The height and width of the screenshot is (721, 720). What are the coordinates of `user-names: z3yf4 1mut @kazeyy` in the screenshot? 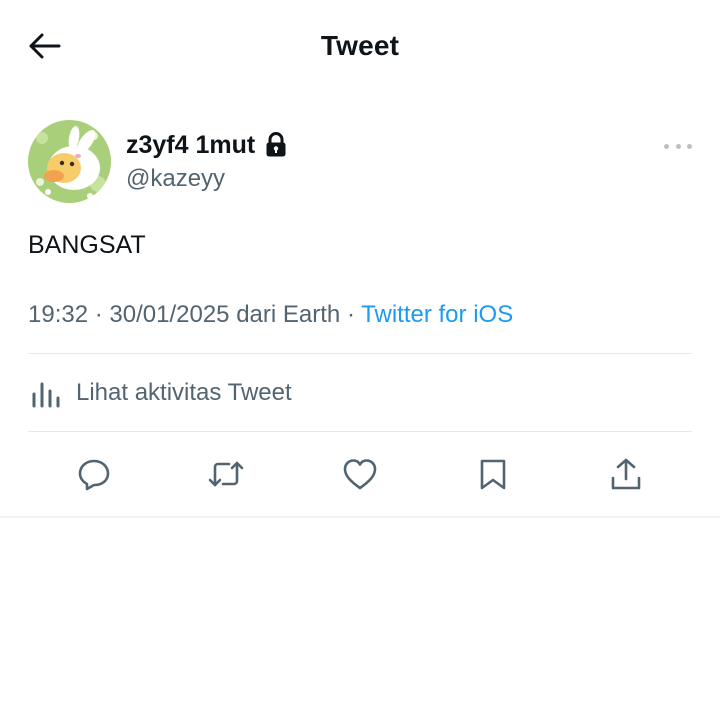 It's located at (206, 162).